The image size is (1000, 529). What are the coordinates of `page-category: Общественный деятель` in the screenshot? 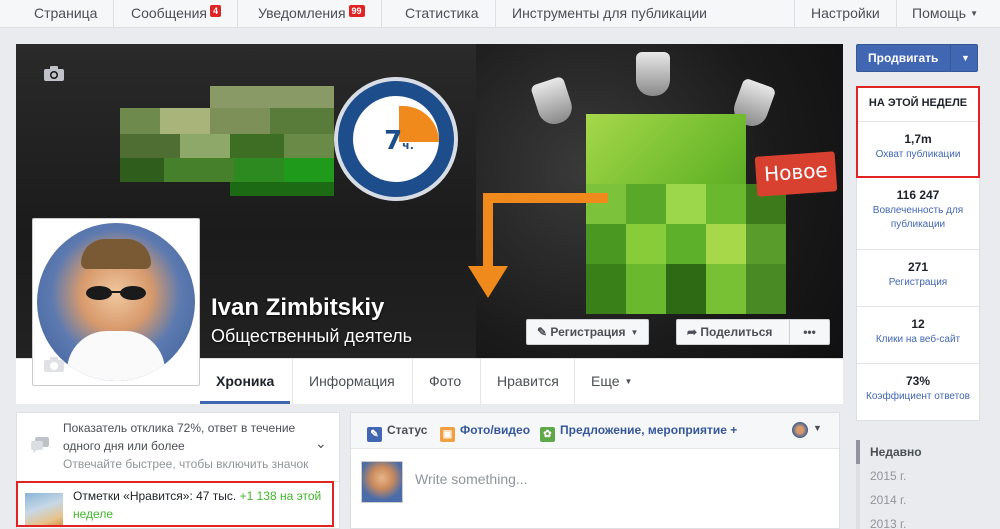 It's located at (312, 336).